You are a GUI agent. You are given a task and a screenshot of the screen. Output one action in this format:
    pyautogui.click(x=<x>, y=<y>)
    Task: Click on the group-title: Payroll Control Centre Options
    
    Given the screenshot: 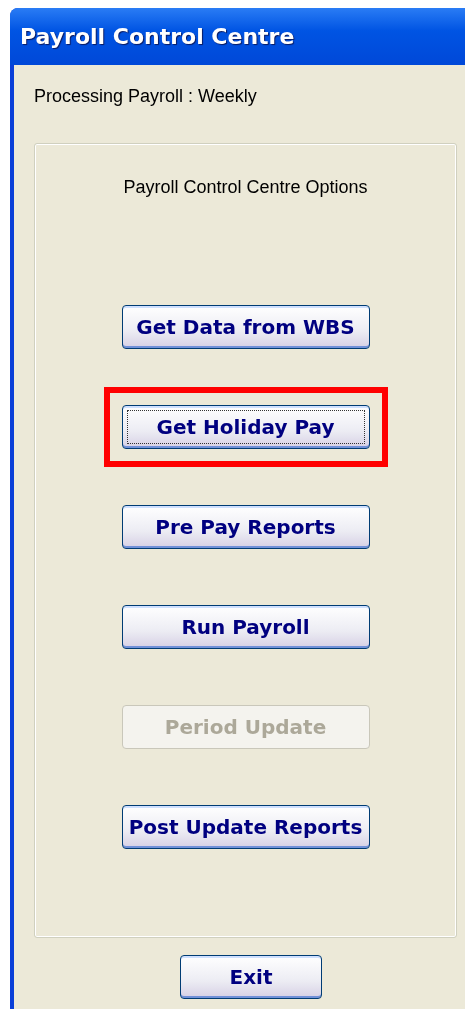 What is the action you would take?
    pyautogui.click(x=245, y=187)
    